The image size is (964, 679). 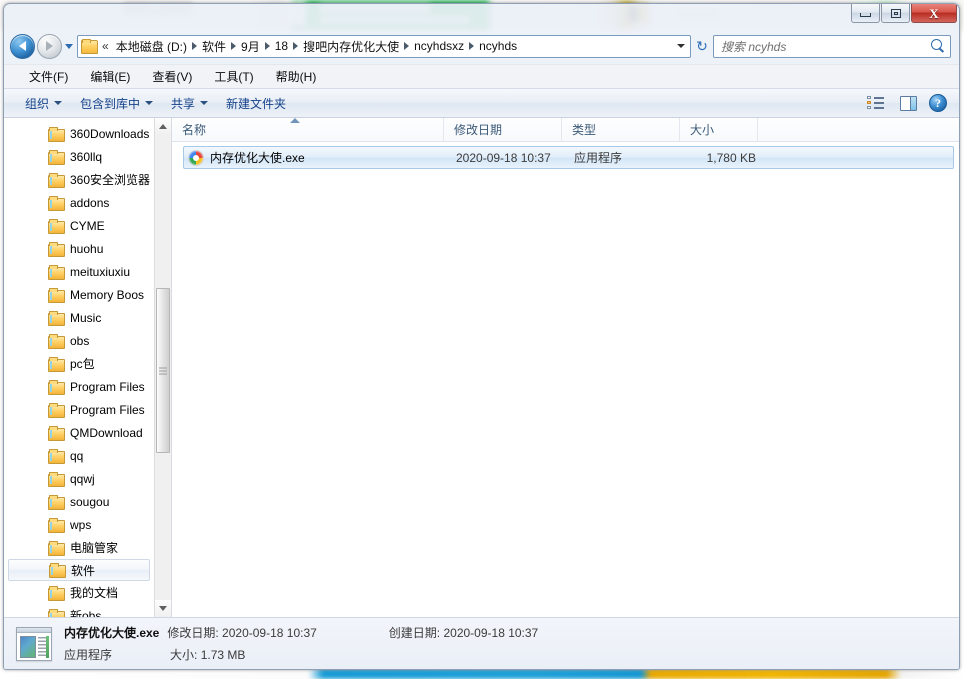 I want to click on details-created-label: 创建日期:, so click(x=414, y=633).